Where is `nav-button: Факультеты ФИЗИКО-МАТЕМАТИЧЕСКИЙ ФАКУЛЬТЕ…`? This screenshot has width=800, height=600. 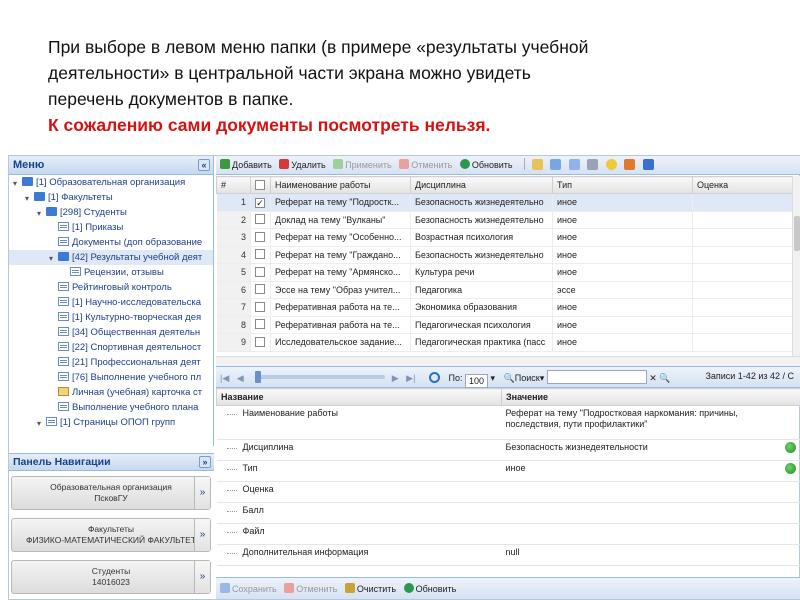 nav-button: Факультеты ФИЗИКО-МАТЕМАТИЧЕСКИЙ ФАКУЛЬТЕ… is located at coordinates (111, 535).